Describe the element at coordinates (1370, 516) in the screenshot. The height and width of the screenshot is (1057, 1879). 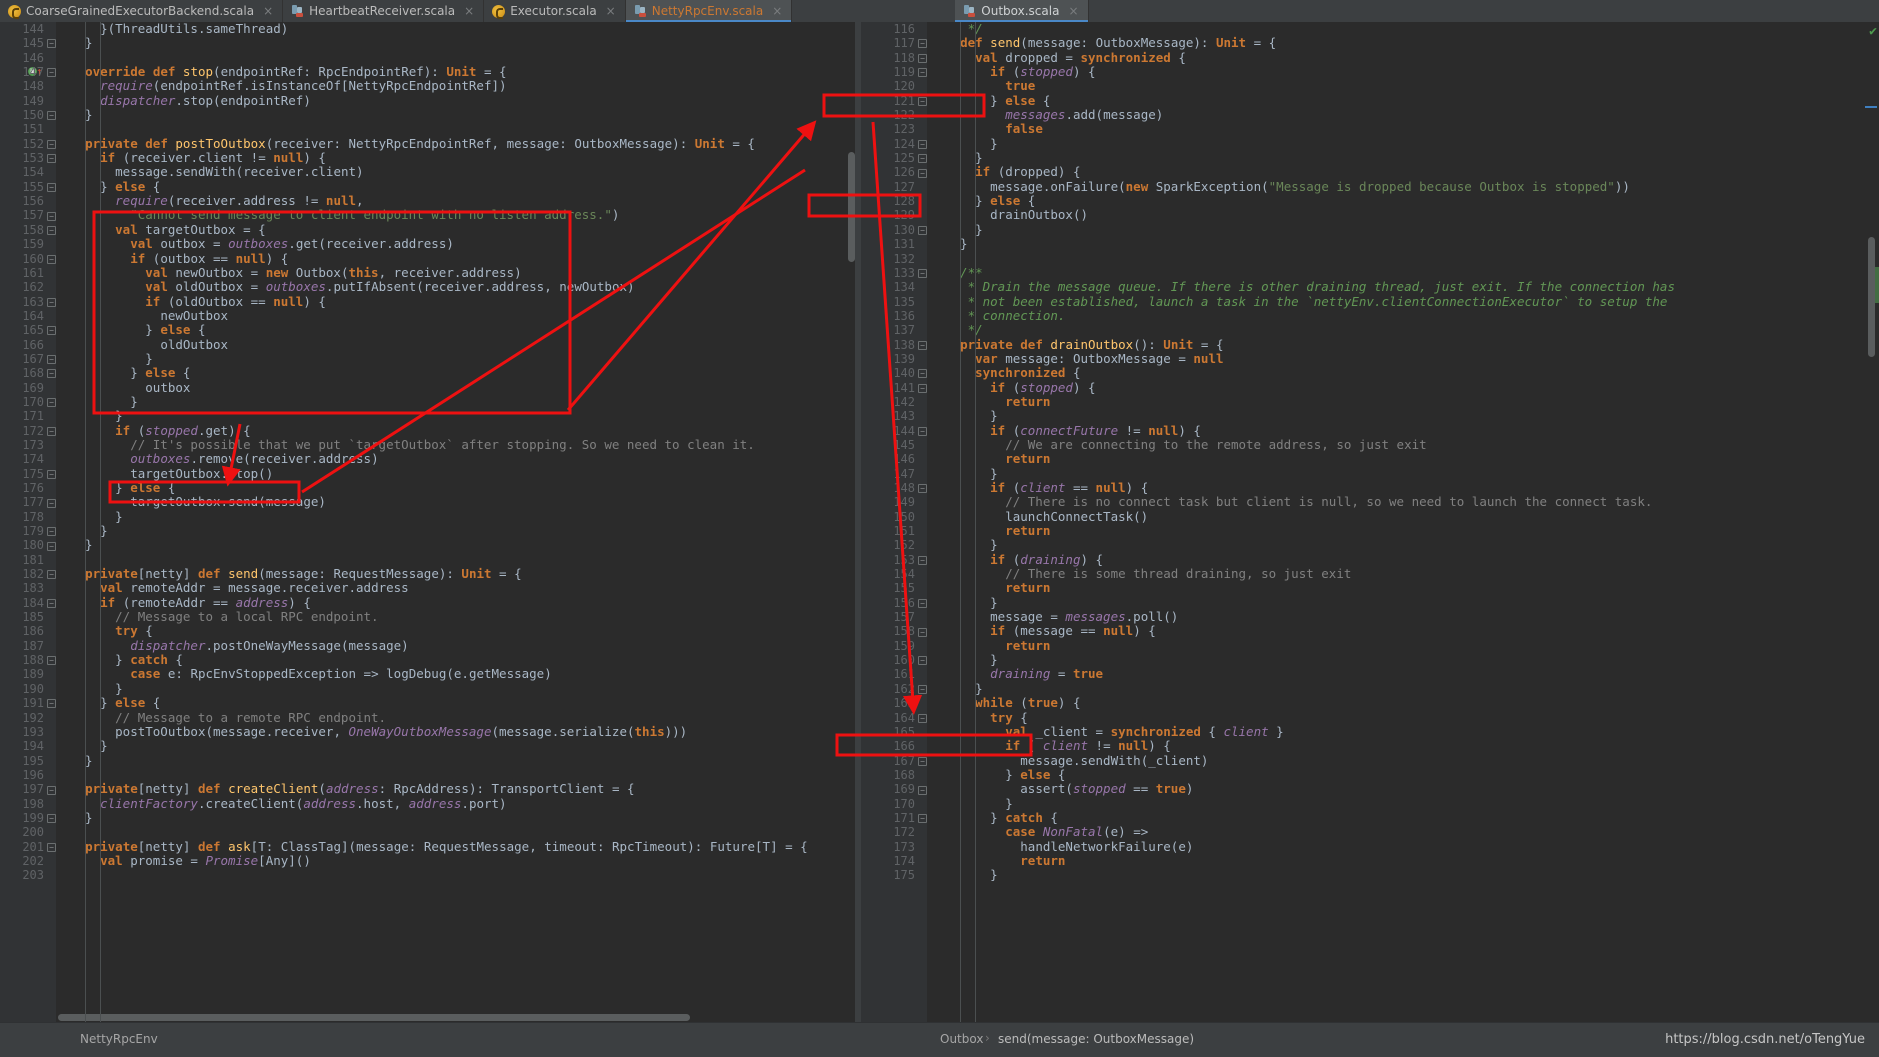
I see `code-line: 150 launchConnectTask()` at that location.